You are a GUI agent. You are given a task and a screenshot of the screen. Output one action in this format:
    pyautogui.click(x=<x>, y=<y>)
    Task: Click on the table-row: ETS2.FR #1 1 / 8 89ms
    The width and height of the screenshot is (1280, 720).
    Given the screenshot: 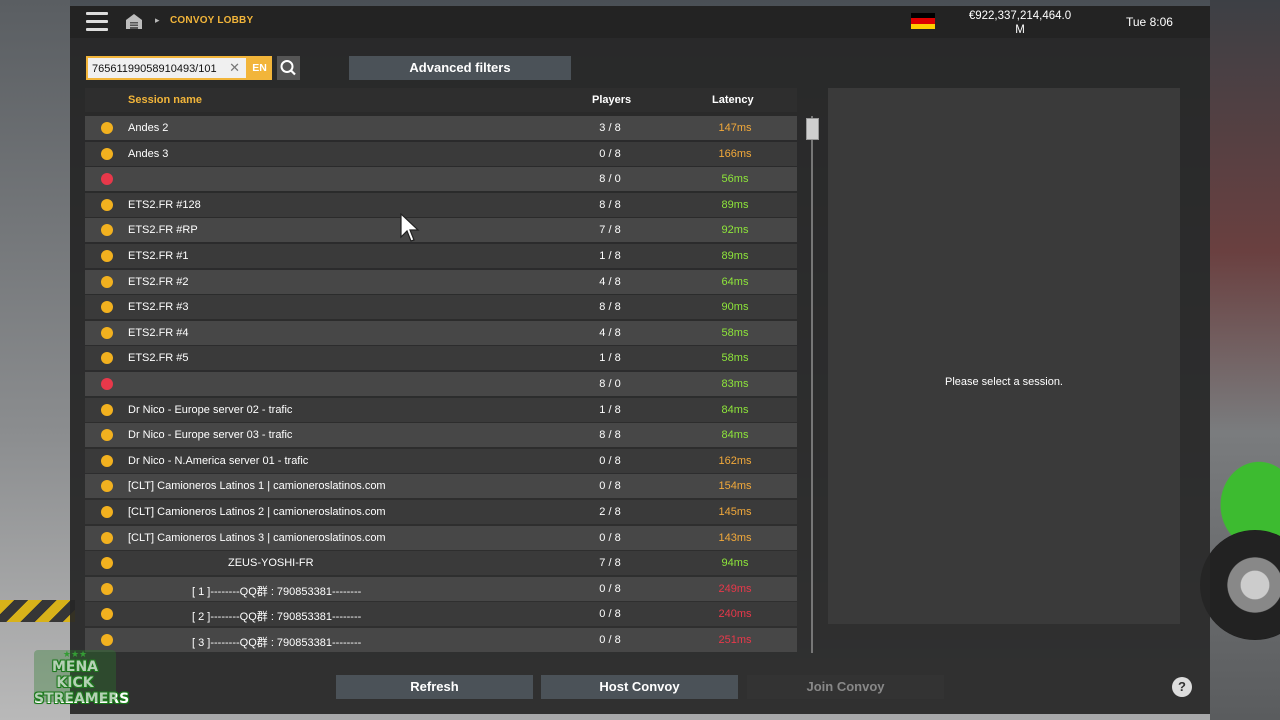 What is the action you would take?
    pyautogui.click(x=441, y=256)
    